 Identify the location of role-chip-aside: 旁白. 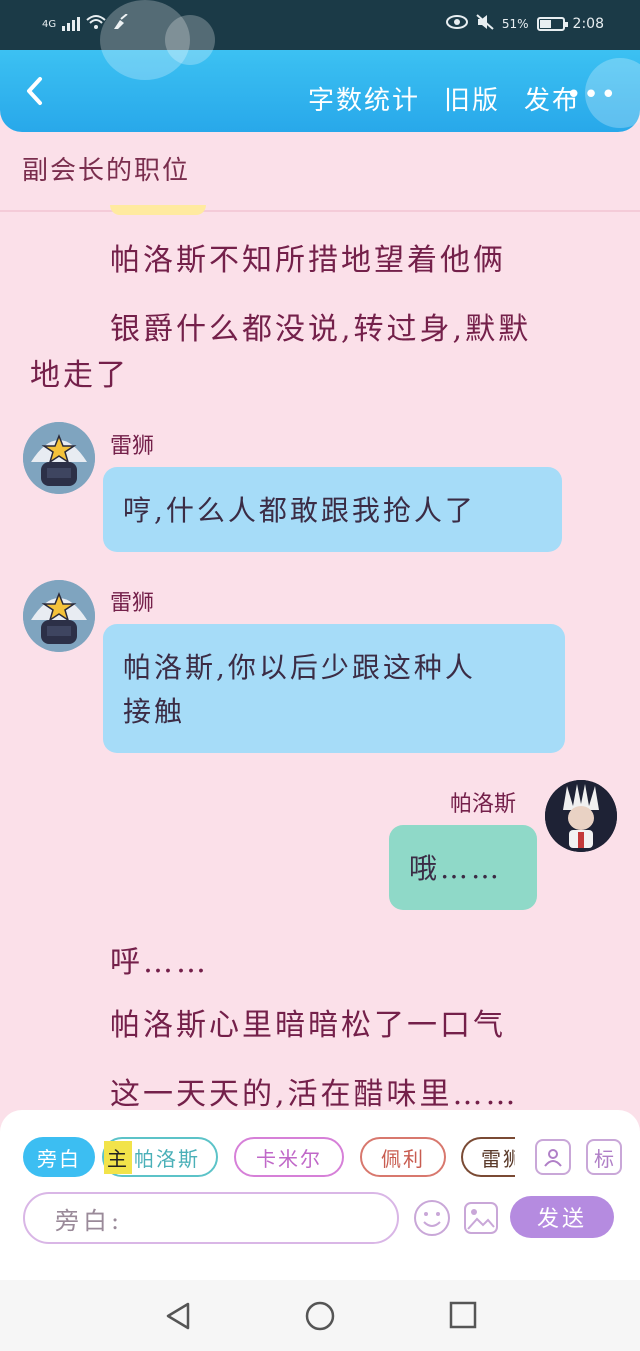
(59, 1157).